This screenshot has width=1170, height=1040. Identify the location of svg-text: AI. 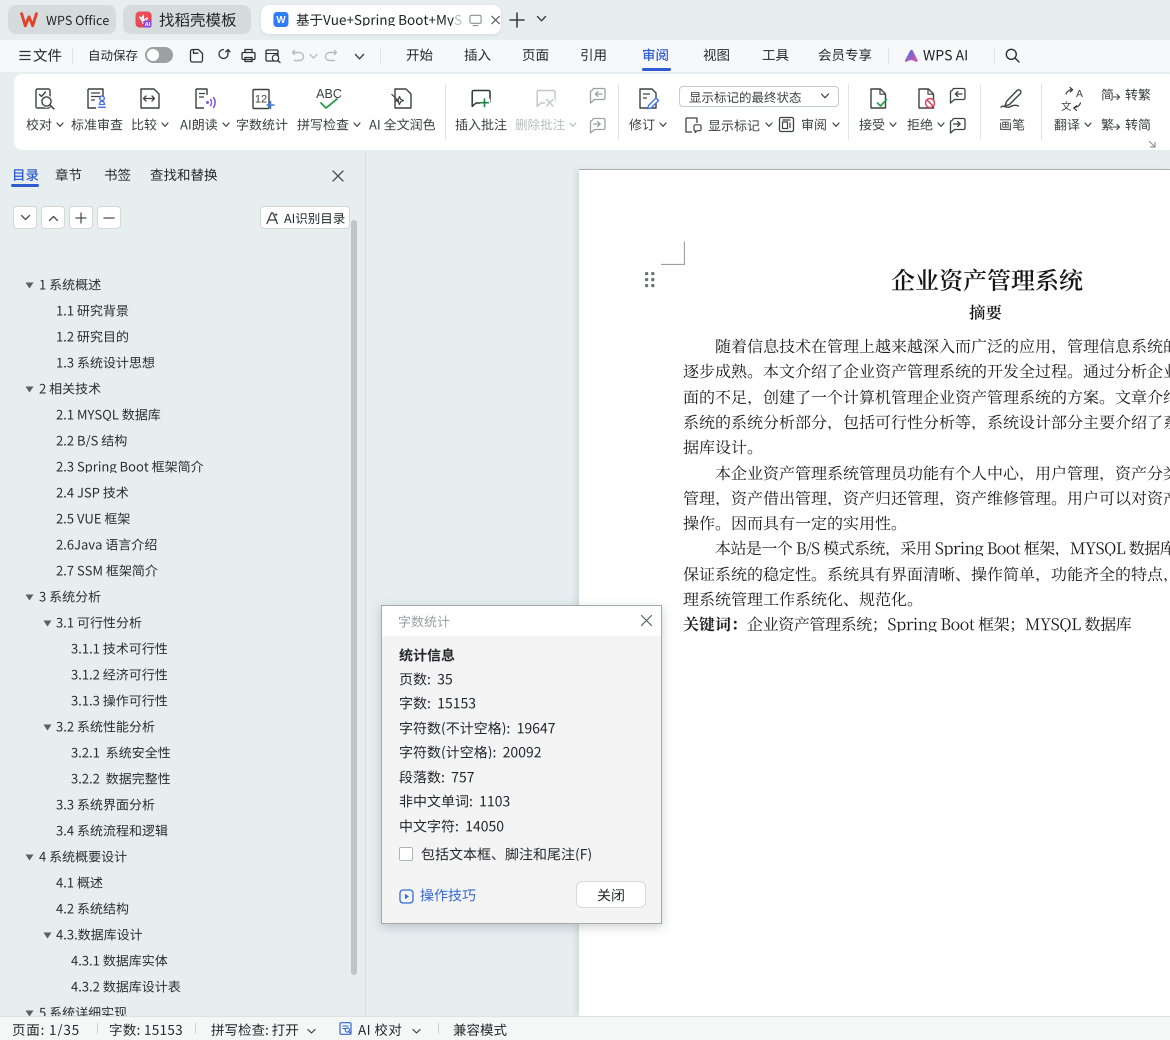
(148, 25).